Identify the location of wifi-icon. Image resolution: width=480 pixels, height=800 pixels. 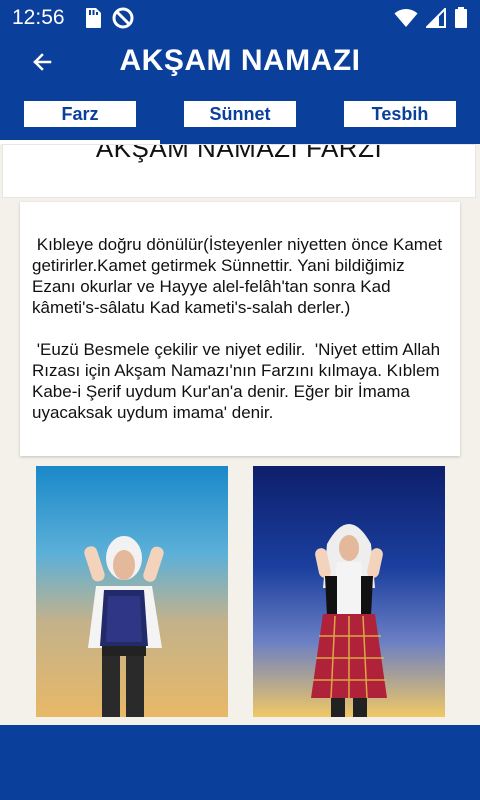
(406, 20).